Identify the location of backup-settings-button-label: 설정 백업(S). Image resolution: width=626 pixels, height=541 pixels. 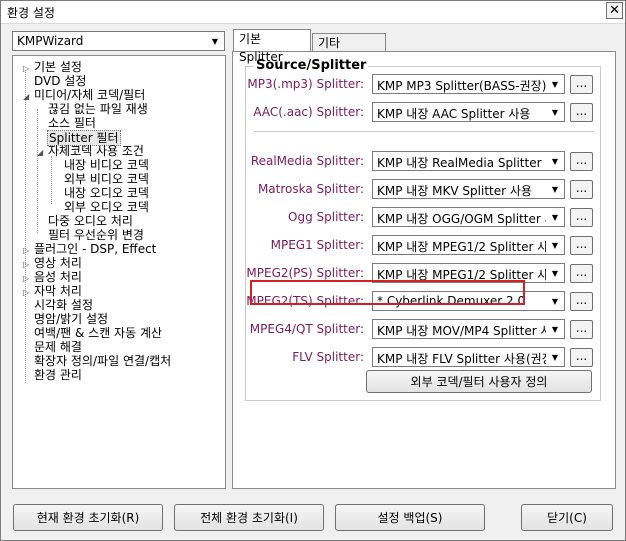
(410, 518).